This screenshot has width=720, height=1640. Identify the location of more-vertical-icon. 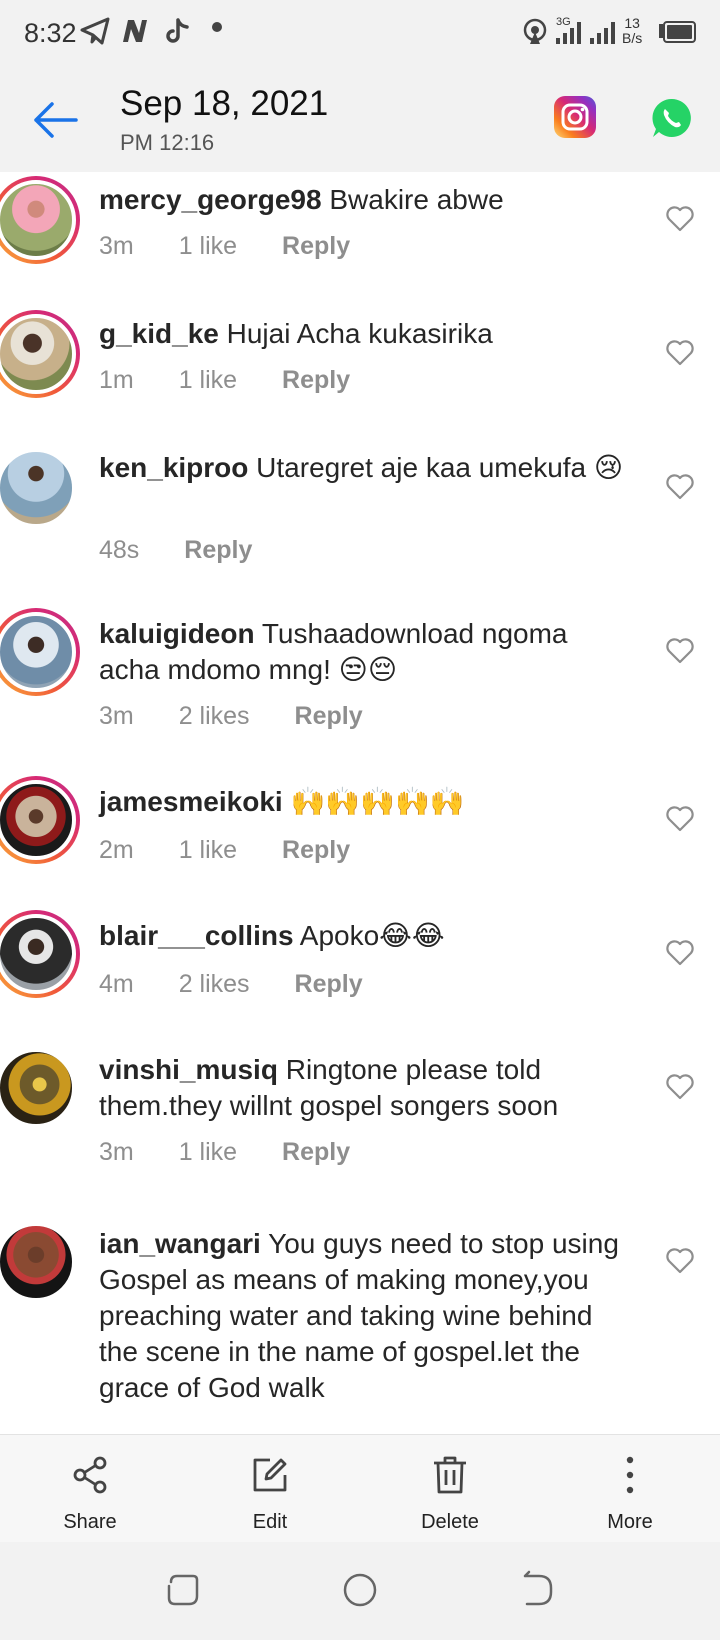
(630, 1475).